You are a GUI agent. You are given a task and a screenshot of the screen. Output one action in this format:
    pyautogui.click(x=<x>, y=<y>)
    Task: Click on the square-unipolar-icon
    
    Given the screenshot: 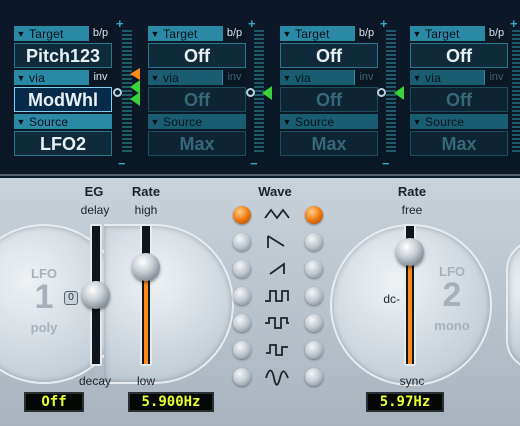 What is the action you would take?
    pyautogui.click(x=277, y=296)
    